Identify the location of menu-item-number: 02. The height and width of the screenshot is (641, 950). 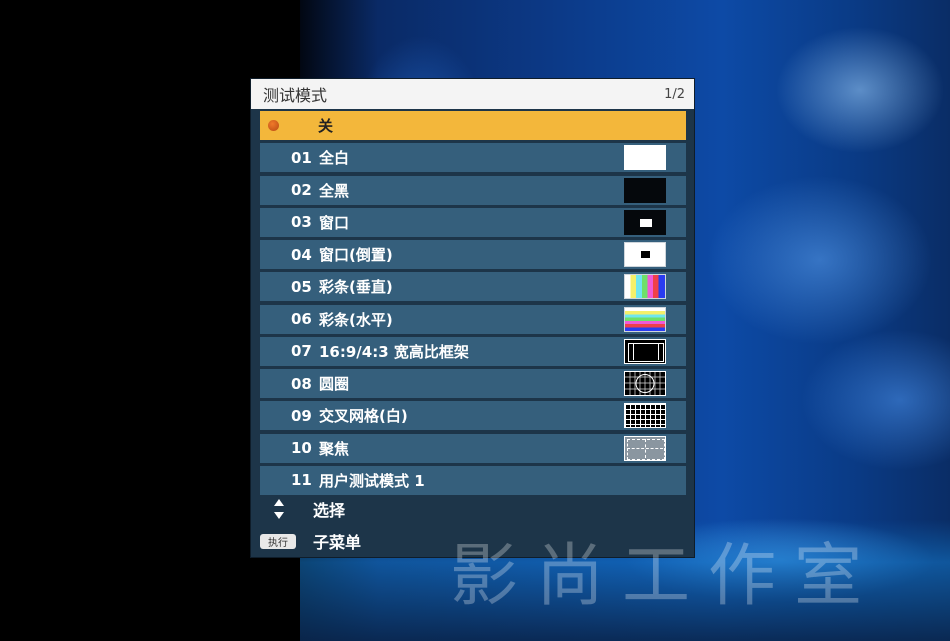
(301, 190).